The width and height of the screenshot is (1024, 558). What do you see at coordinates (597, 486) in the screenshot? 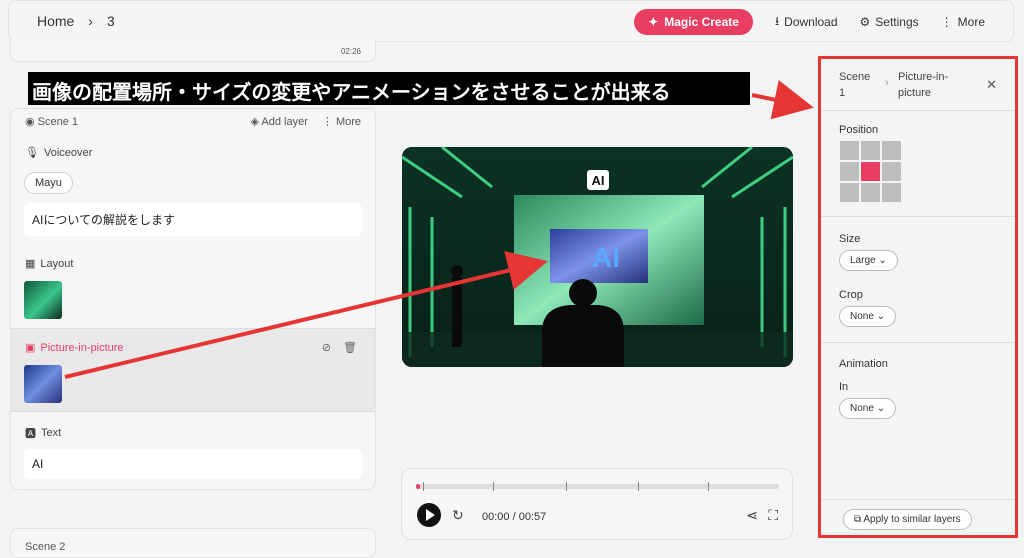
I see `timeline-track` at bounding box center [597, 486].